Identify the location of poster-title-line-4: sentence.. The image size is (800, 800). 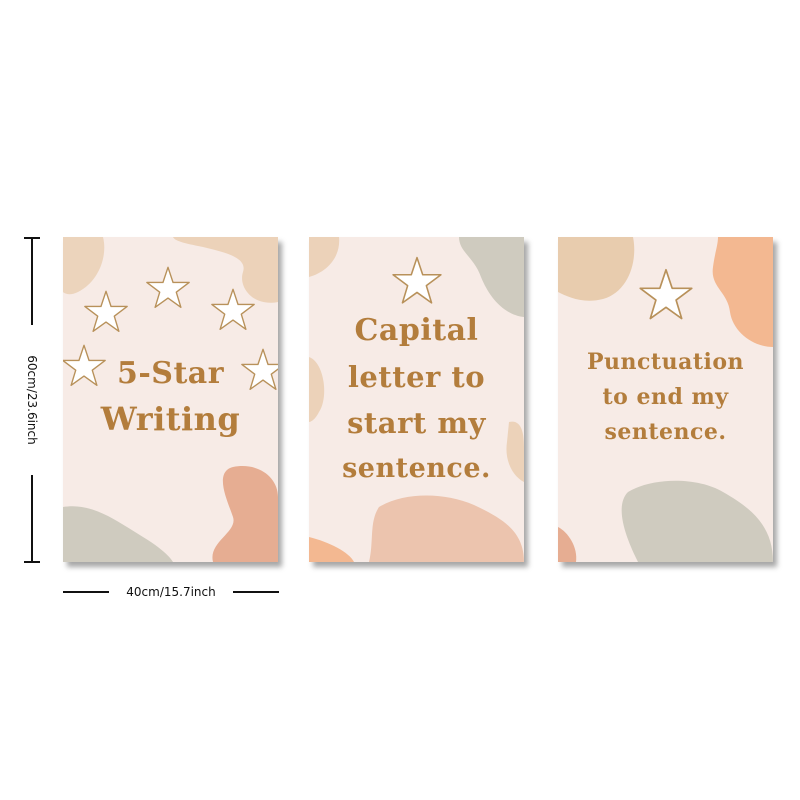
(416, 468).